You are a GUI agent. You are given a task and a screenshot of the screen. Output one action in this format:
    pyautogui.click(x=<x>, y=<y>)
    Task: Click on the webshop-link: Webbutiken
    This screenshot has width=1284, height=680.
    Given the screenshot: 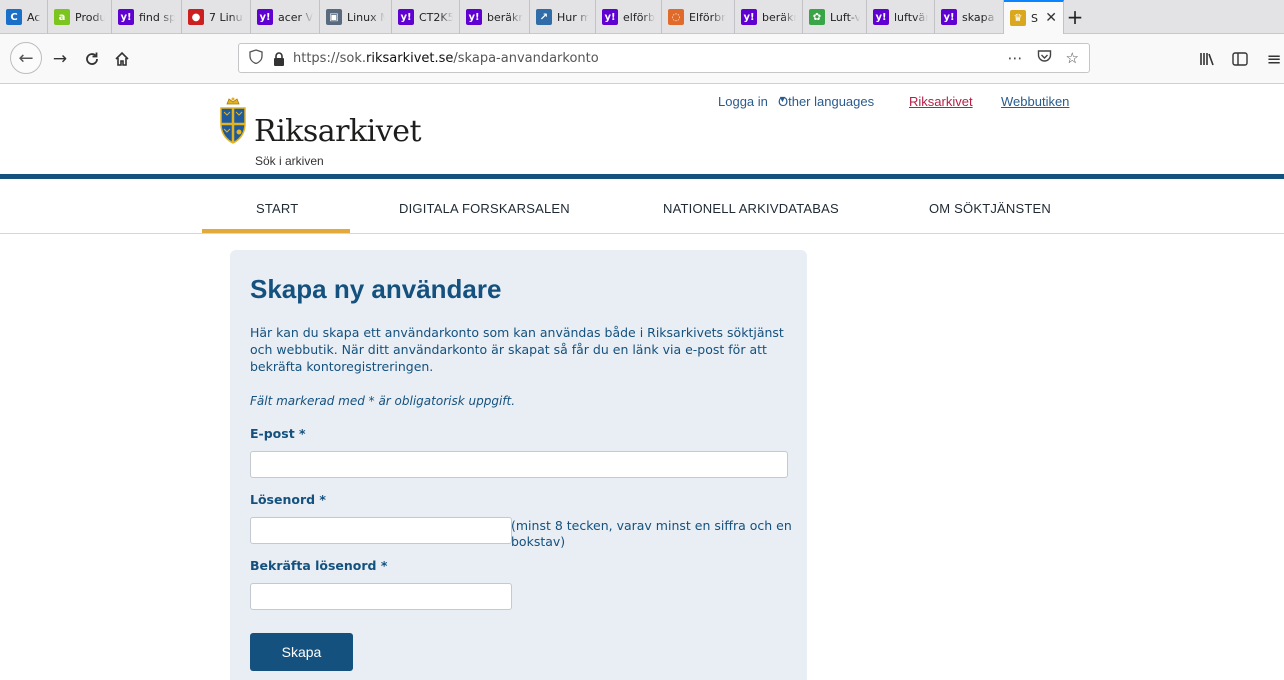 What is the action you would take?
    pyautogui.click(x=1035, y=101)
    